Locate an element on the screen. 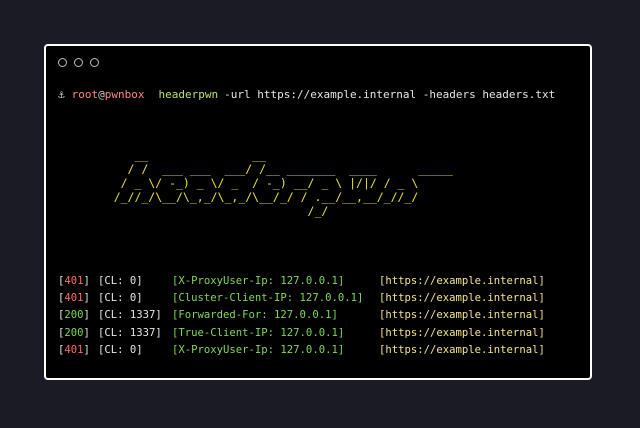  header-value: [Forwarded-For: 127.0.0.1] is located at coordinates (255, 315).